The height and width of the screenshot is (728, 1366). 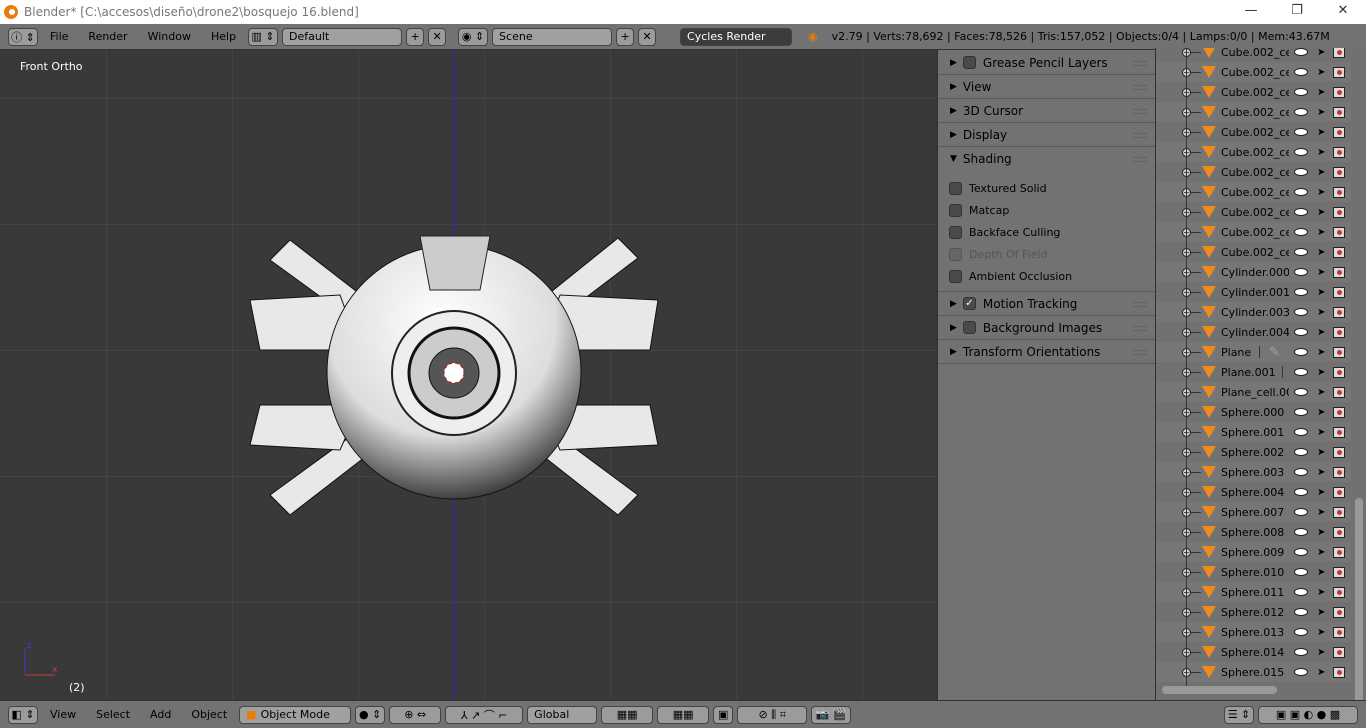 I want to click on pencil-icon: ✎, so click(x=1274, y=352).